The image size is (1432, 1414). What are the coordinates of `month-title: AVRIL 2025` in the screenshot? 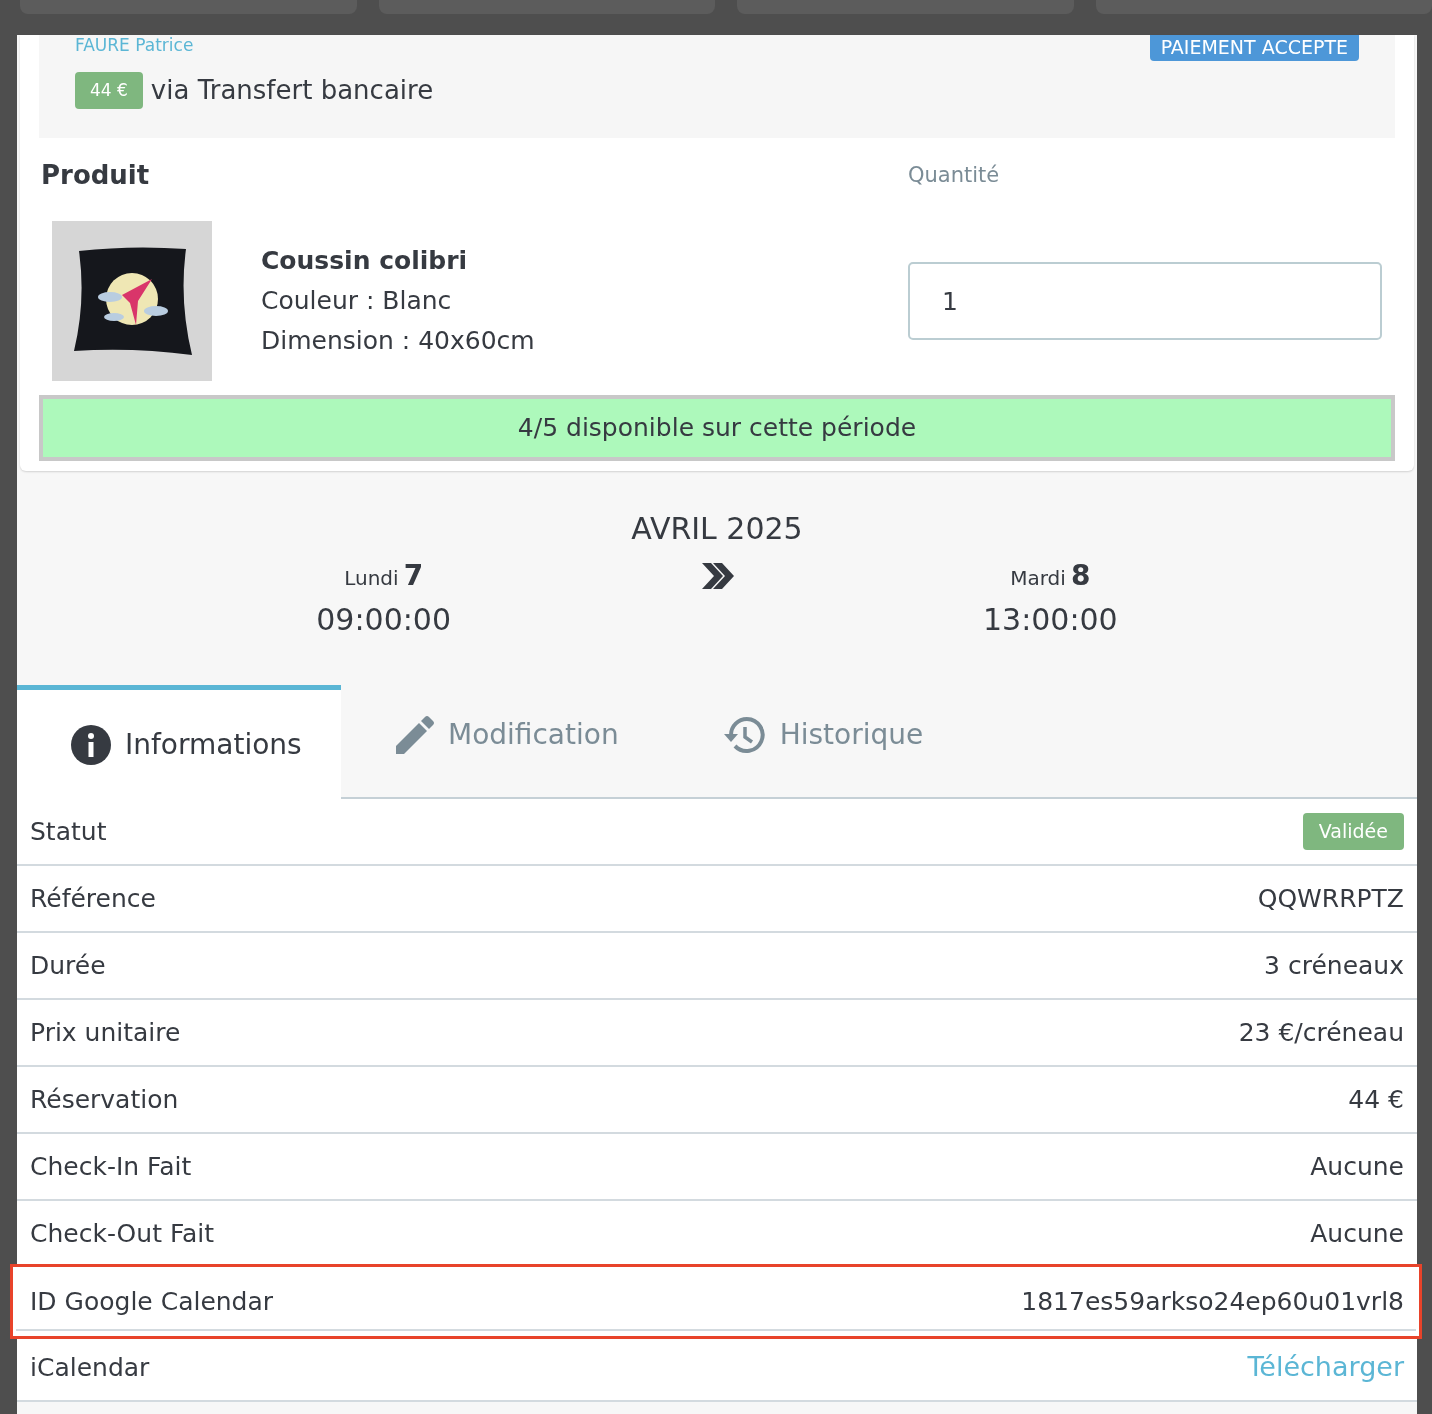 It's located at (717, 528).